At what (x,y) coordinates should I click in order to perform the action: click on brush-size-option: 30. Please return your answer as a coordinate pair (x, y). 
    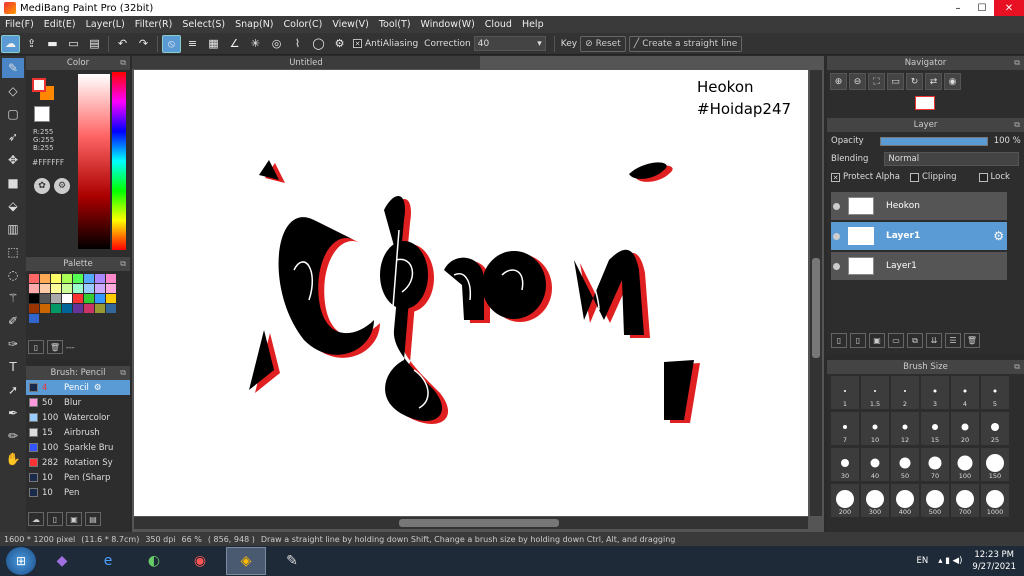
    Looking at the image, I should click on (845, 464).